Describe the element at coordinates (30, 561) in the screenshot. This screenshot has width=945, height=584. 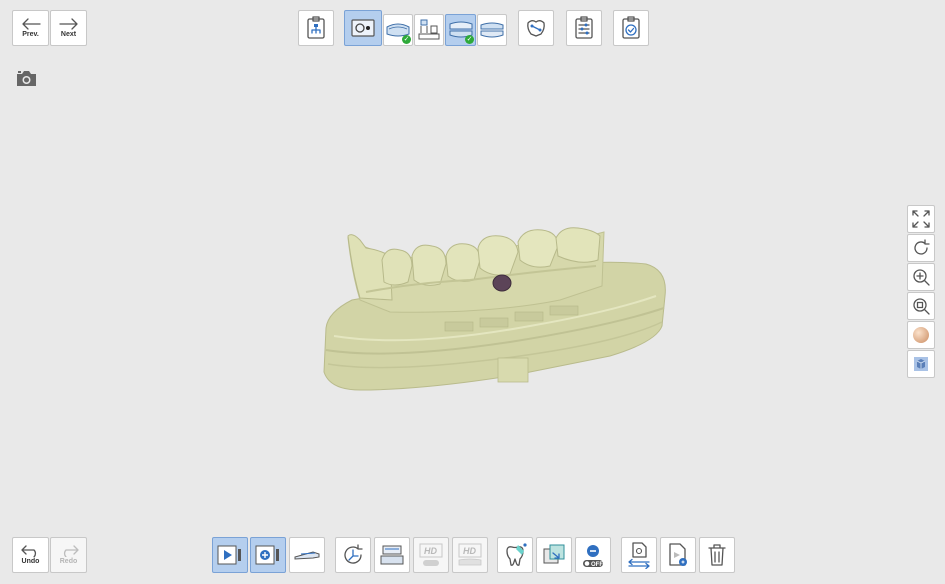
I see `undo-label: Undo` at that location.